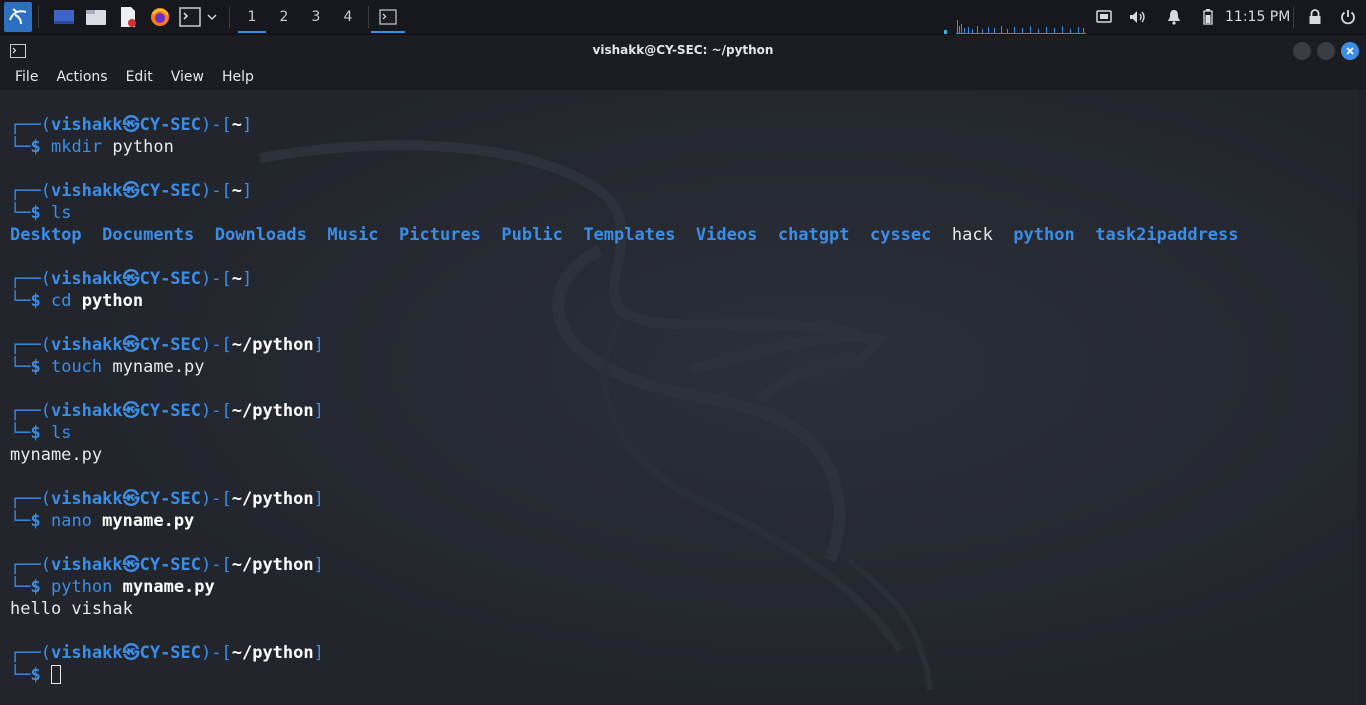 This screenshot has width=1366, height=705. What do you see at coordinates (683, 77) in the screenshot?
I see `menubar: File Actions Edit View Help` at bounding box center [683, 77].